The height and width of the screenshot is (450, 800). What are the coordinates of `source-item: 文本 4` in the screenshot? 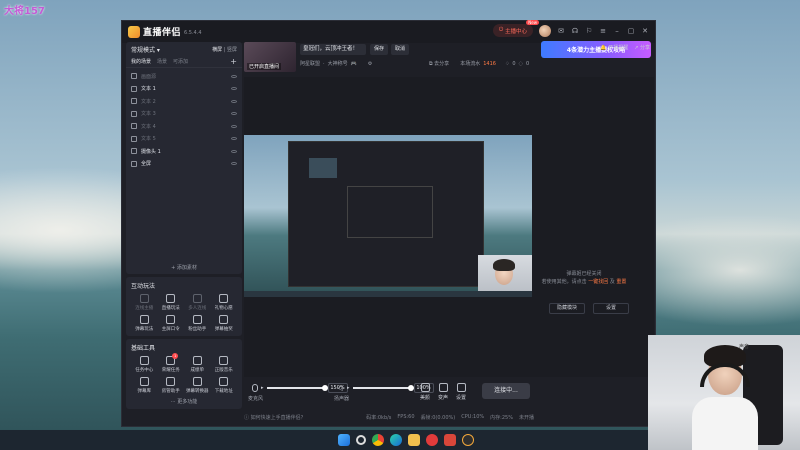 It's located at (184, 126).